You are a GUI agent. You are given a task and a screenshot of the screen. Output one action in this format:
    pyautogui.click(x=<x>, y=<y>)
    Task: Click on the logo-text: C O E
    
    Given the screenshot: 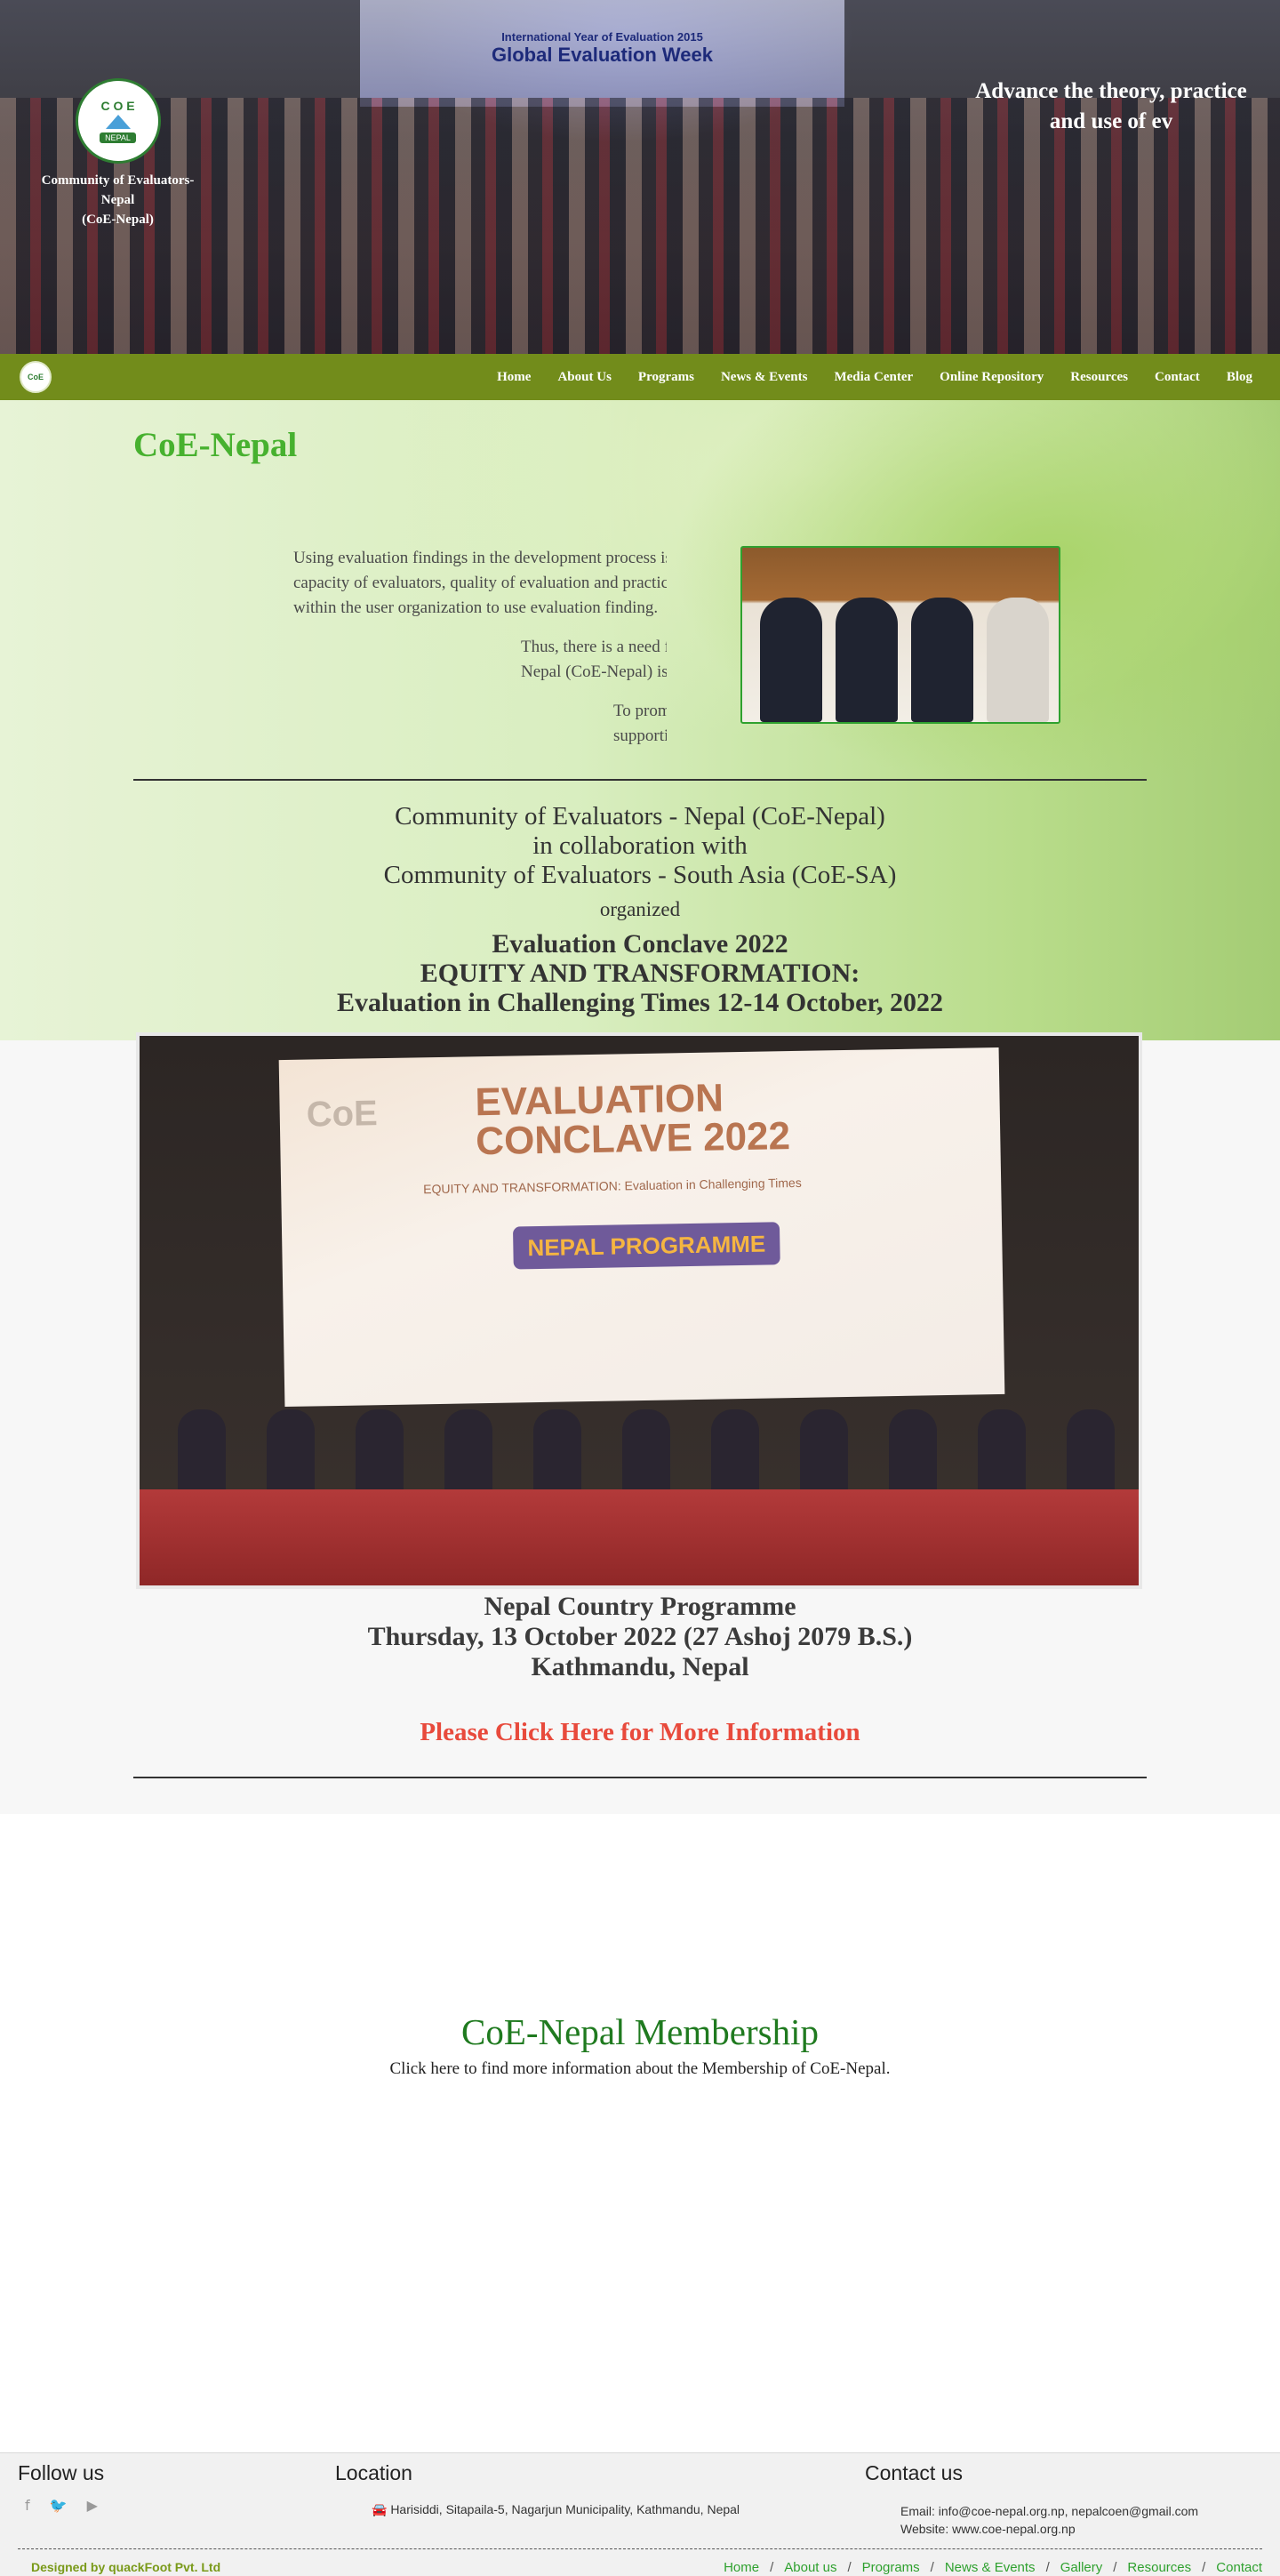 What is the action you would take?
    pyautogui.click(x=117, y=106)
    